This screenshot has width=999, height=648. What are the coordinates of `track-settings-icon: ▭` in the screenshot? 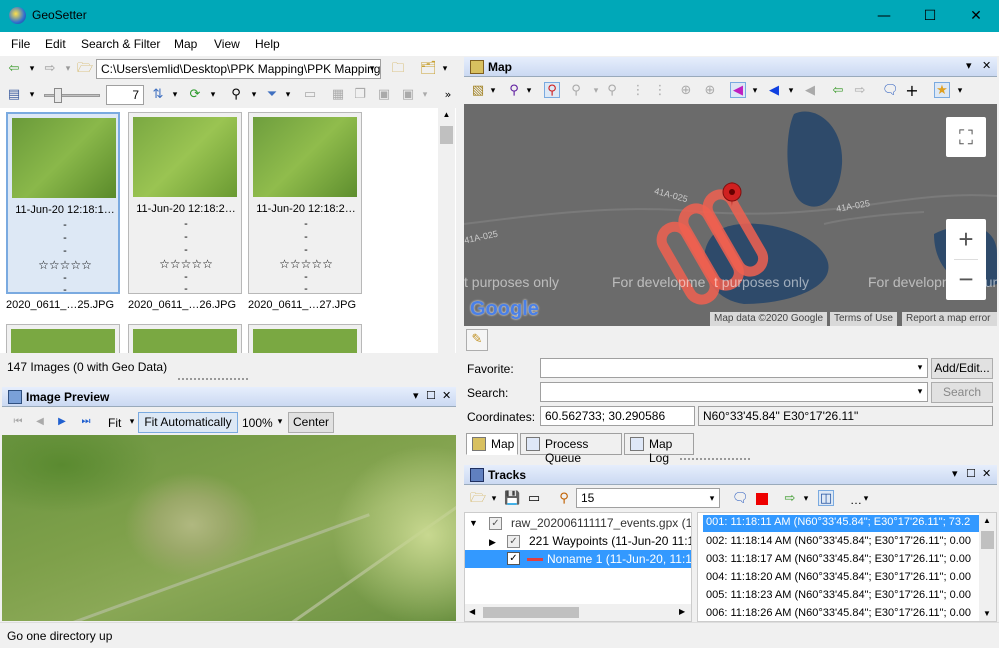 It's located at (534, 499).